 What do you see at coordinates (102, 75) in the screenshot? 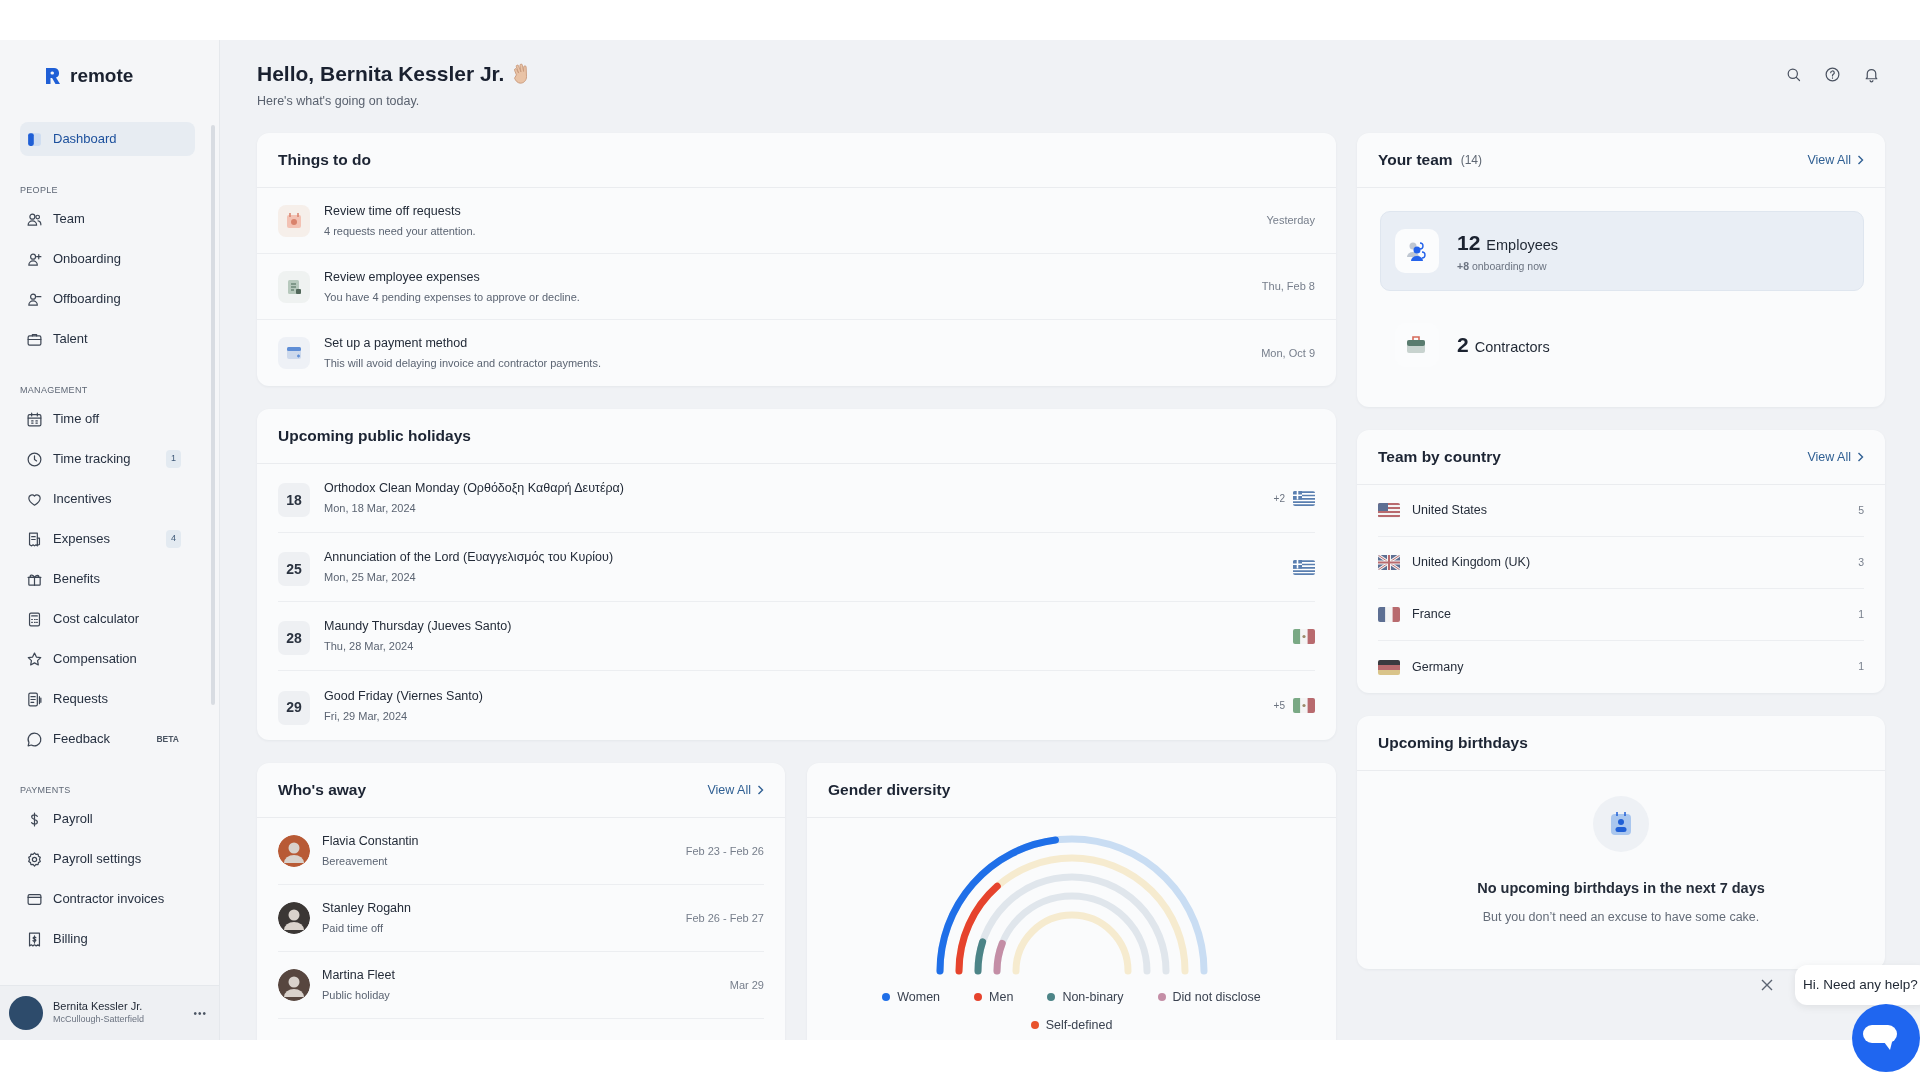
I see `brand-name: remote` at bounding box center [102, 75].